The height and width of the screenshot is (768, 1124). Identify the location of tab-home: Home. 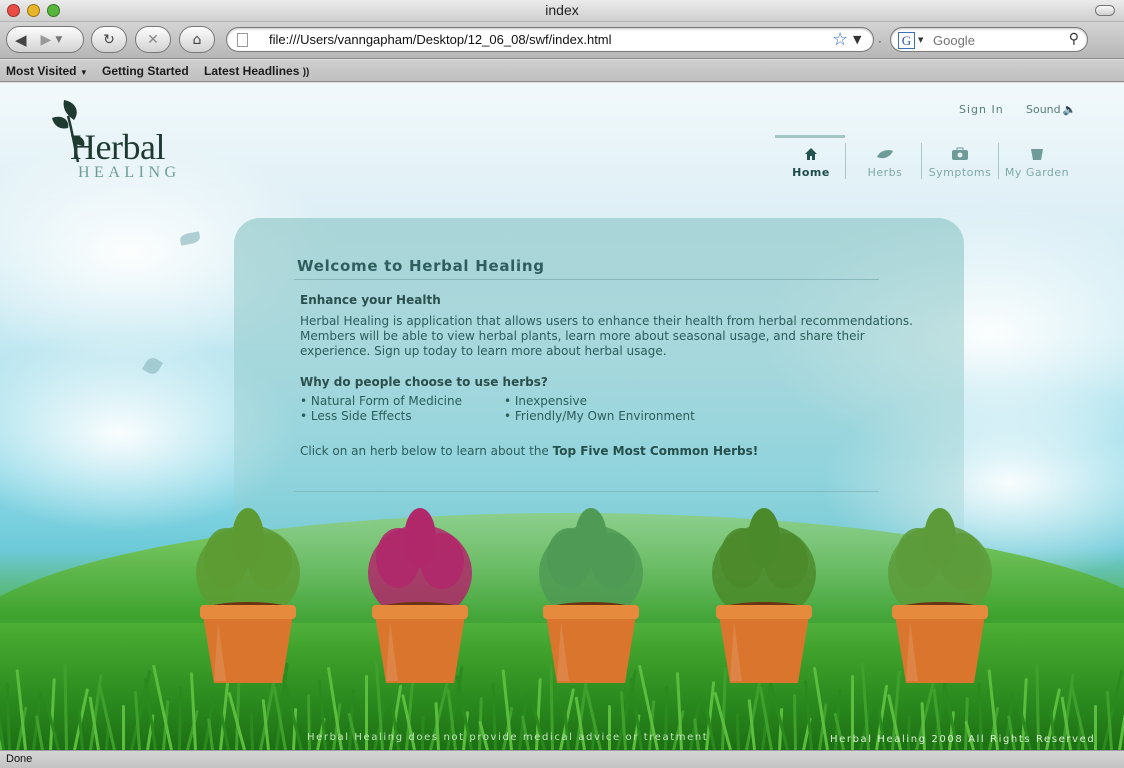
(811, 163).